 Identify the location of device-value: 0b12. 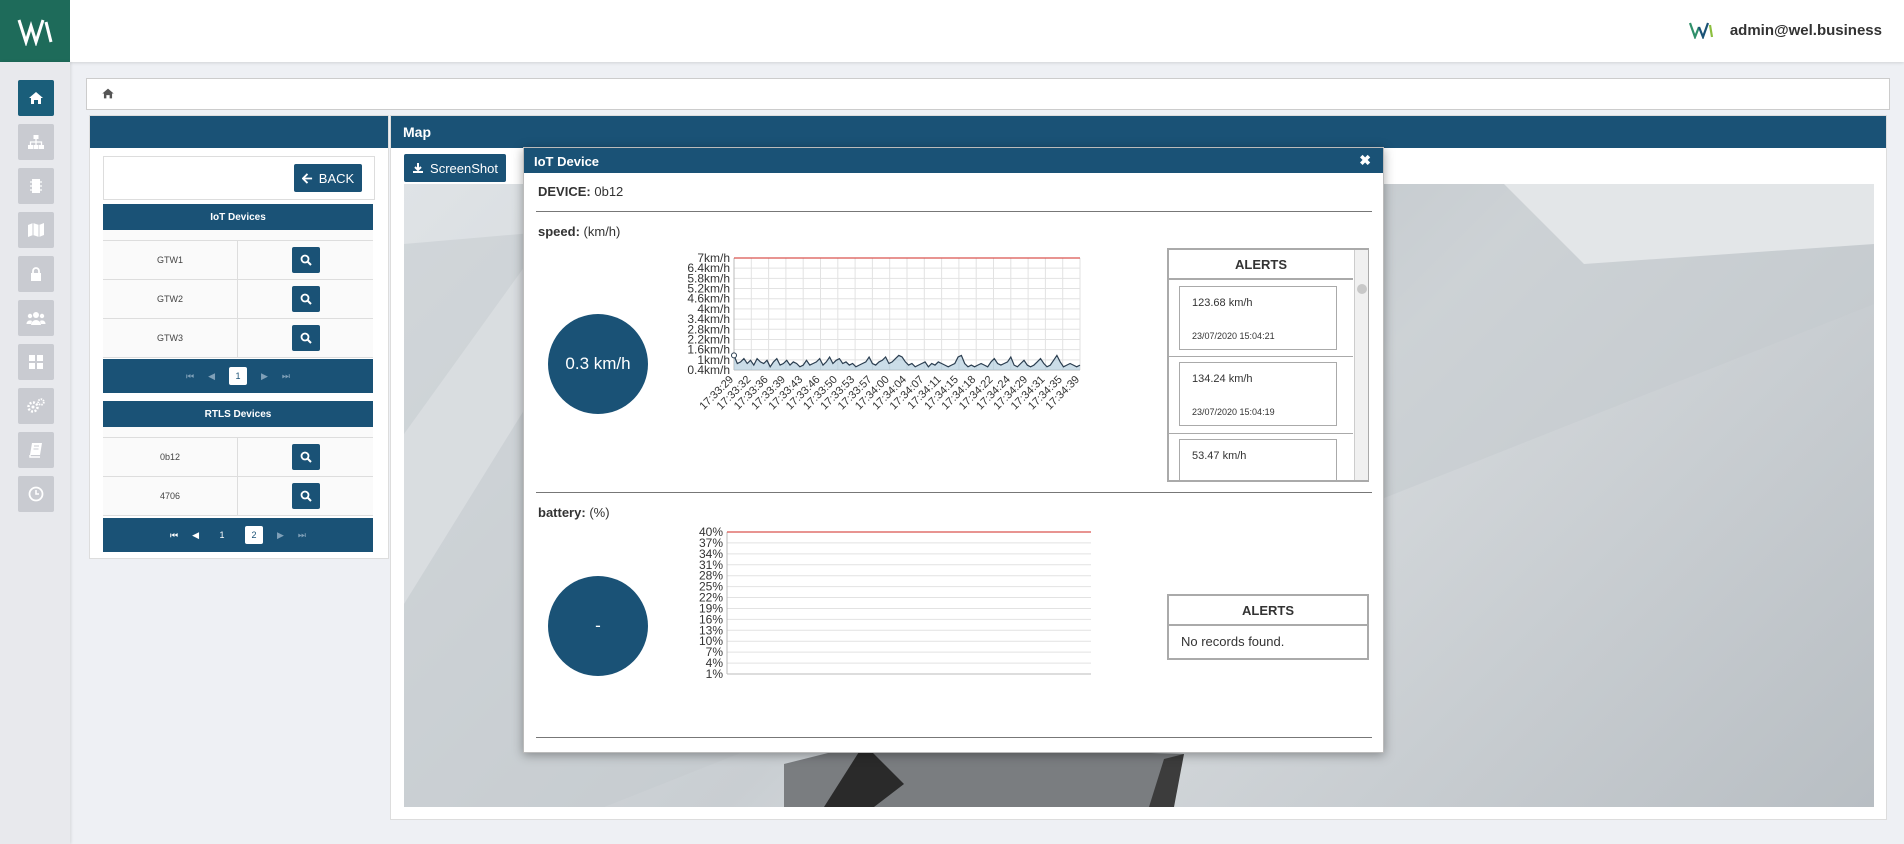
(609, 191).